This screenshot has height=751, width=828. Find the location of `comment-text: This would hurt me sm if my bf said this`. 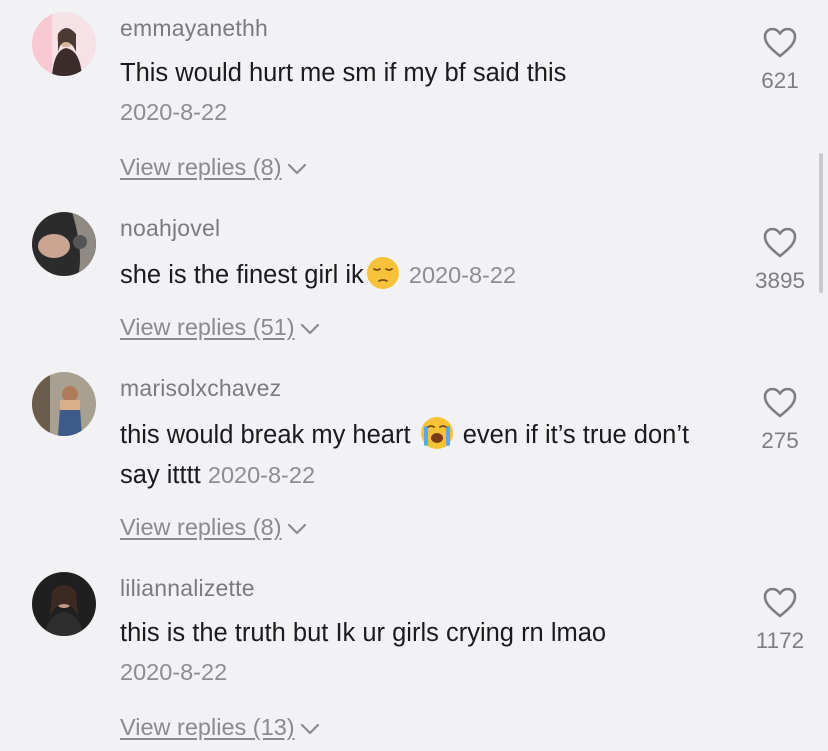

comment-text: This would hurt me sm if my bf said this is located at coordinates (420, 73).